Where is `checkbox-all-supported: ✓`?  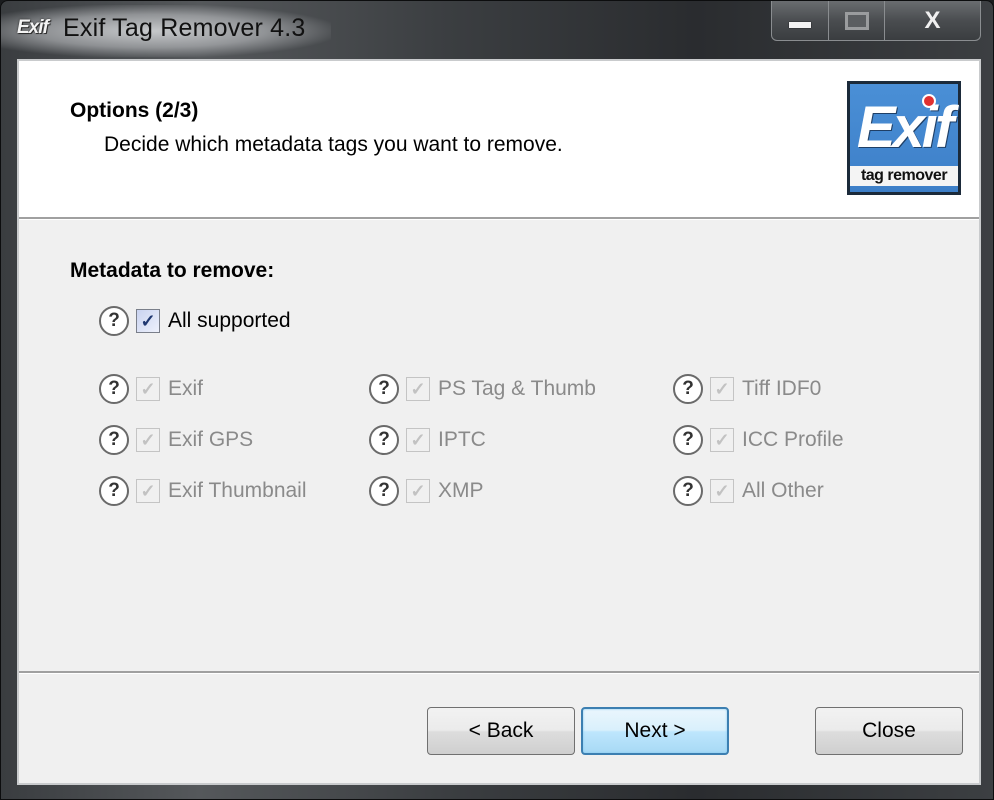
checkbox-all-supported: ✓ is located at coordinates (148, 321).